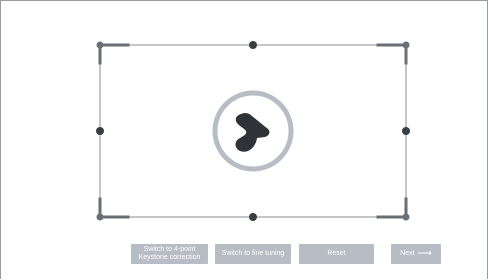 The width and height of the screenshot is (488, 280). I want to click on corner-handle-bottom-left, so click(100, 217).